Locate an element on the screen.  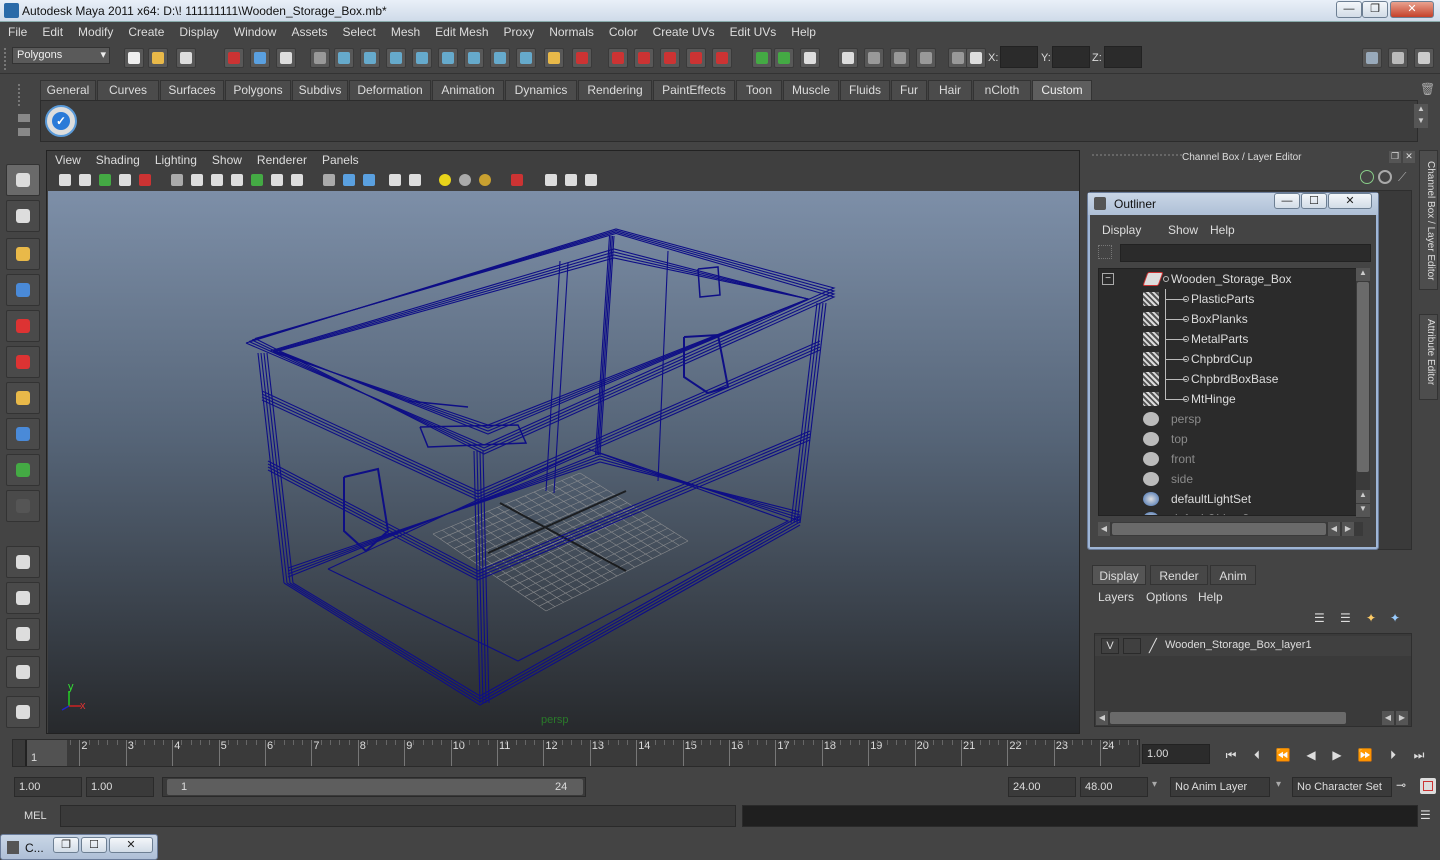
help-icon is located at coordinates (526, 58).